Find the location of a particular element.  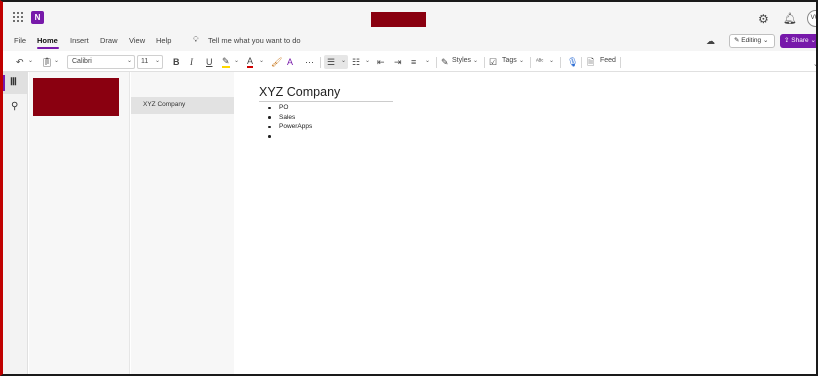

collapse-ribbon-chevron-icon: ⌄ is located at coordinates (814, 64).